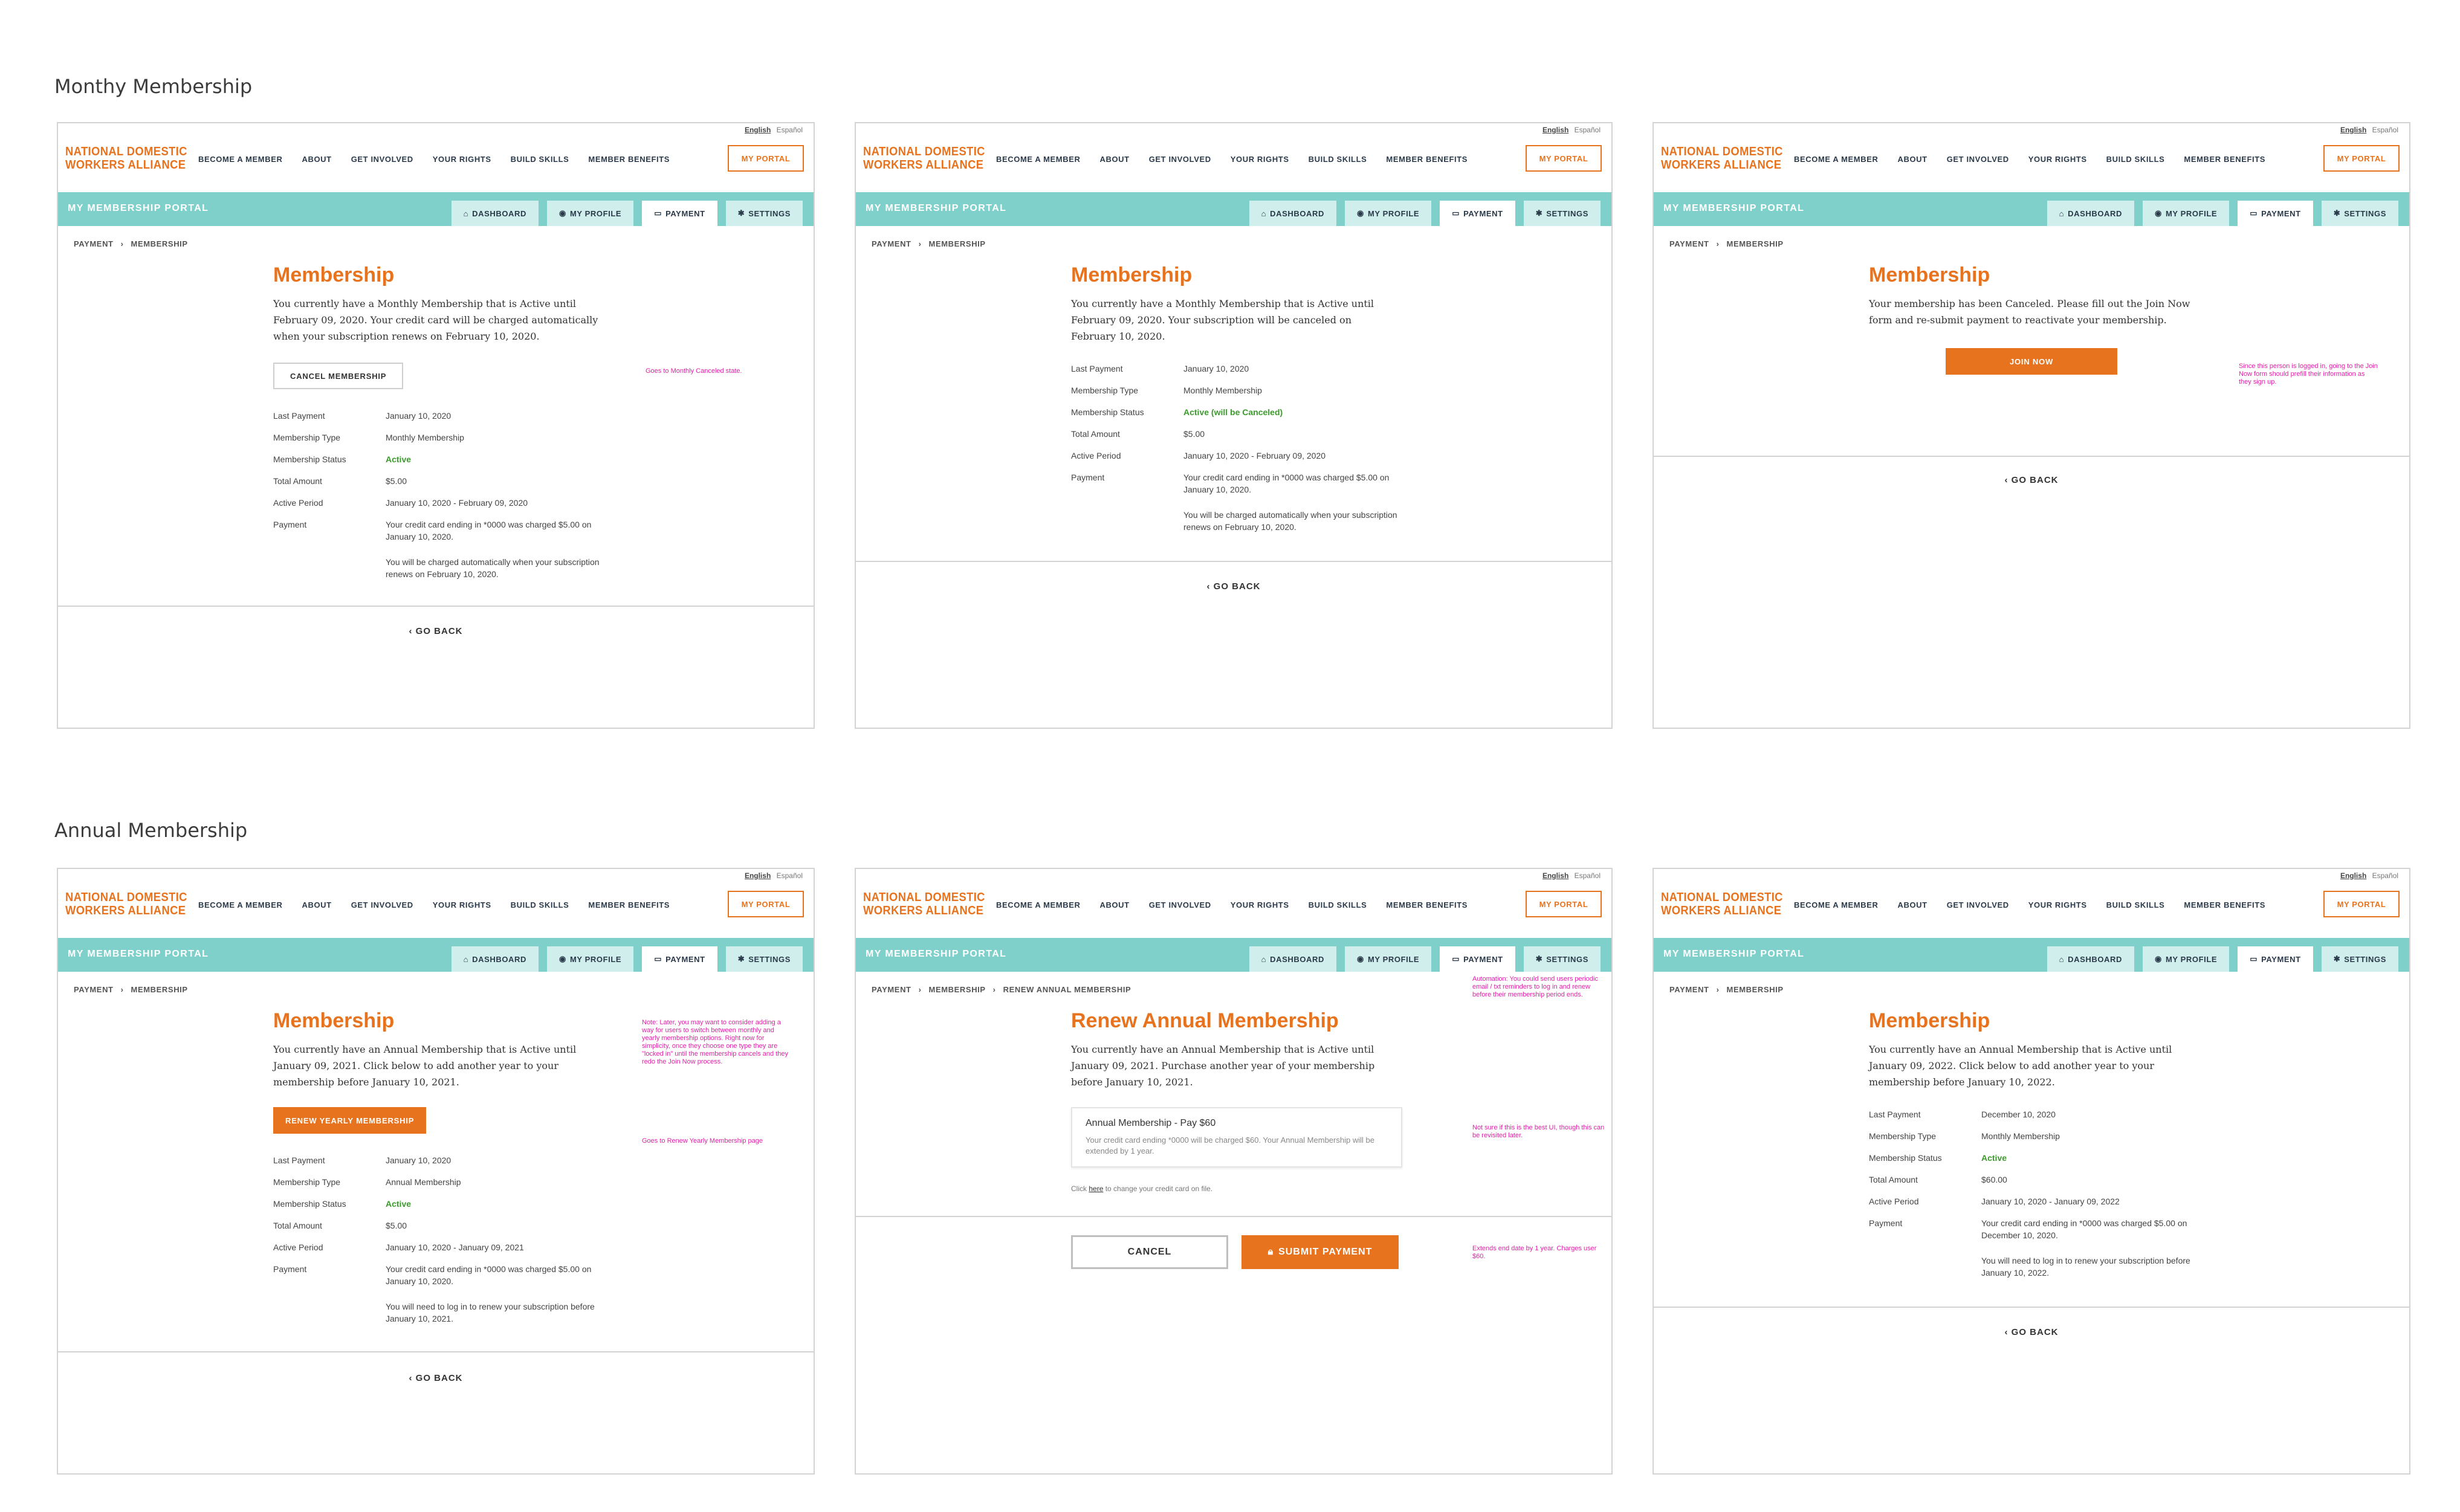 Image resolution: width=2460 pixels, height=1512 pixels. What do you see at coordinates (350, 1120) in the screenshot?
I see `renew-yearly-membership-button: RENEW YEARLY MEMBERSHIP` at bounding box center [350, 1120].